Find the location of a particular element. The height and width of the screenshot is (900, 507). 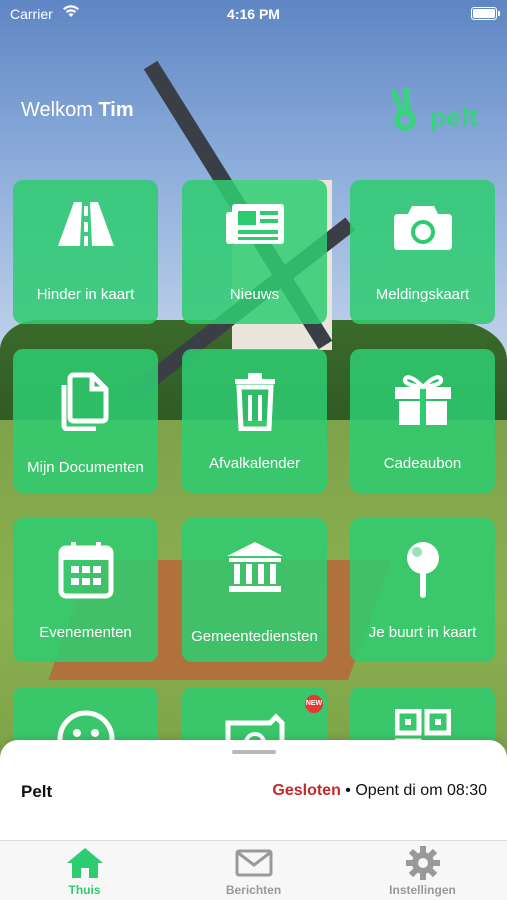

tile-afvalkalender: Afvalkalender is located at coordinates (254, 421).